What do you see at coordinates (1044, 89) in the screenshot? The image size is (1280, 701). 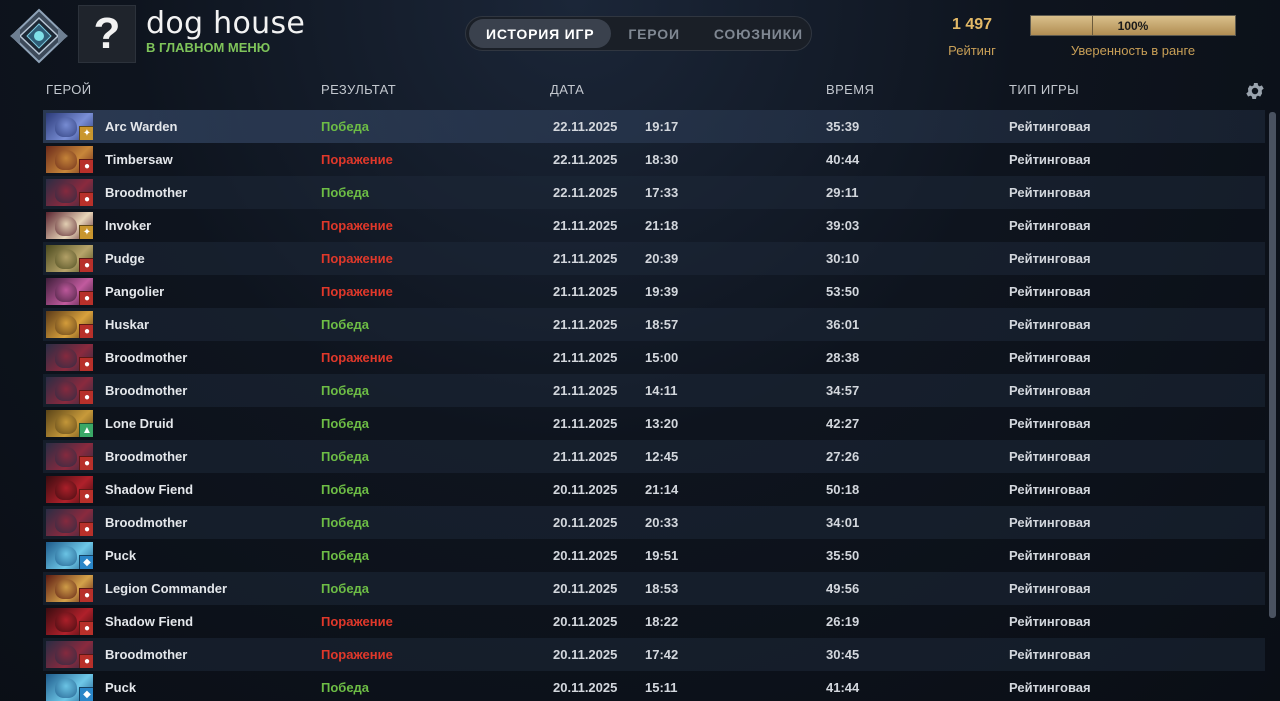 I see `column-header-game-type: ТИП ИГРЫ` at bounding box center [1044, 89].